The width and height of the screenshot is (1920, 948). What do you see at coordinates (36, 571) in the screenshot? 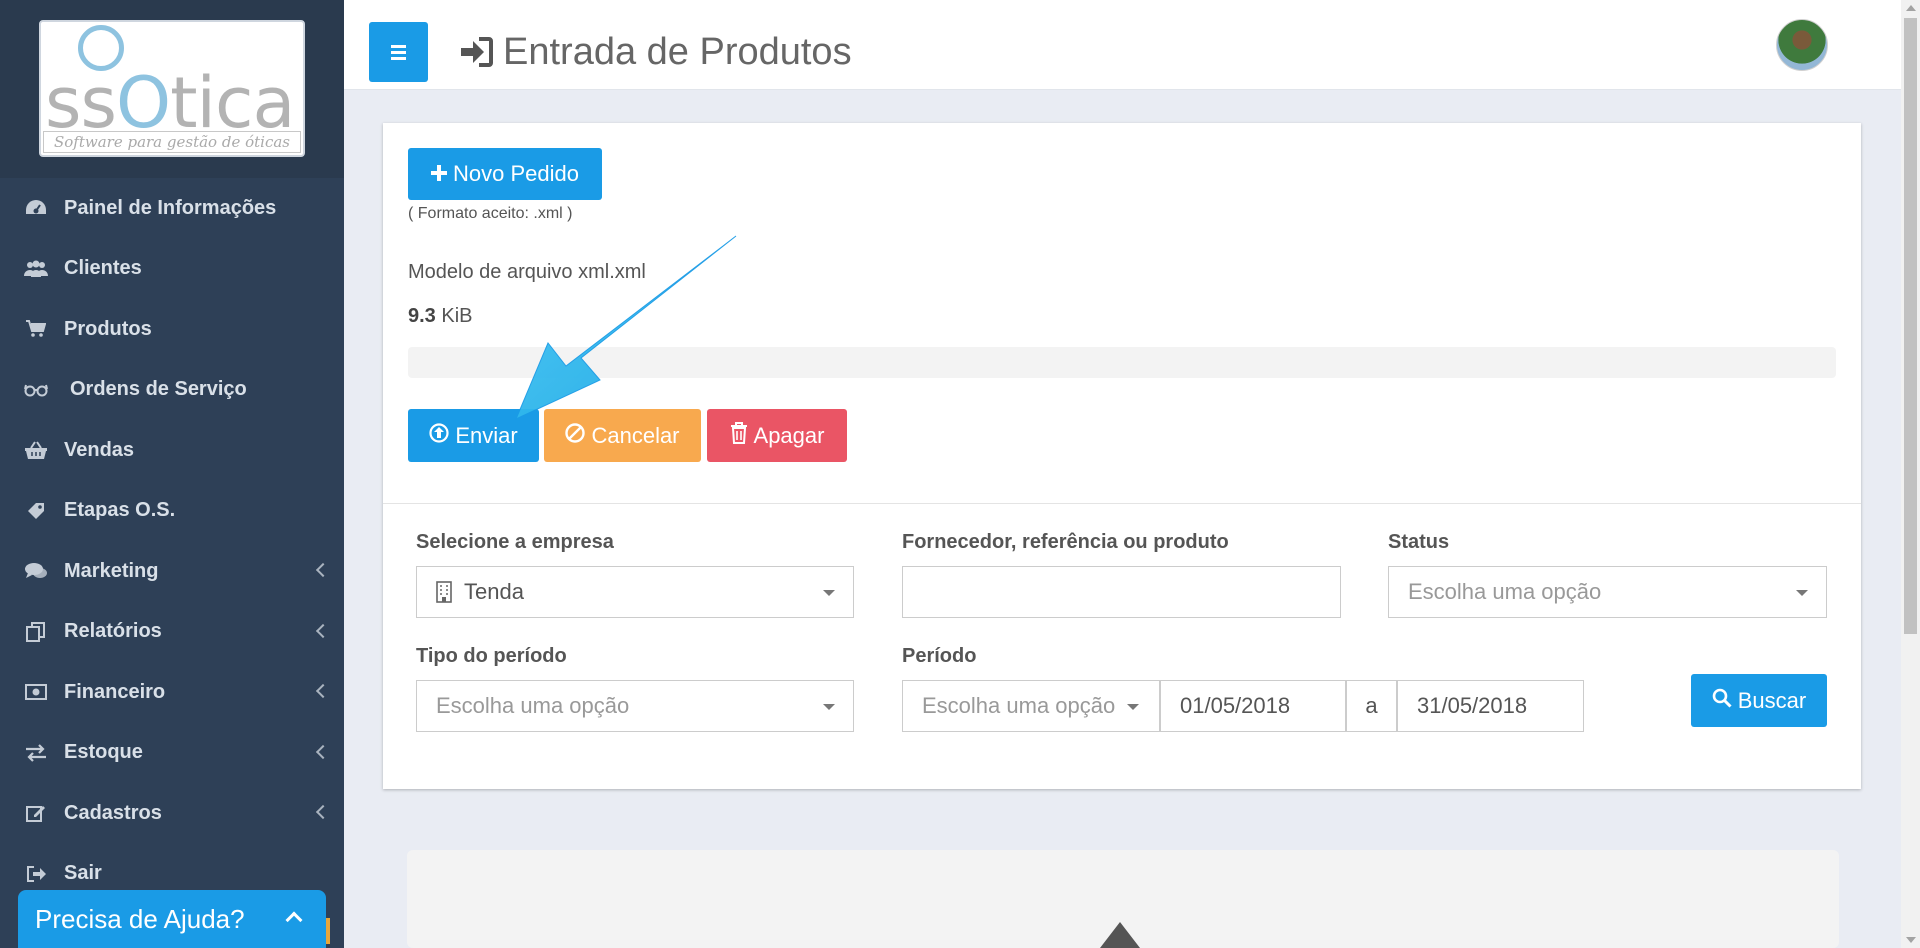
I see `comments-icon` at bounding box center [36, 571].